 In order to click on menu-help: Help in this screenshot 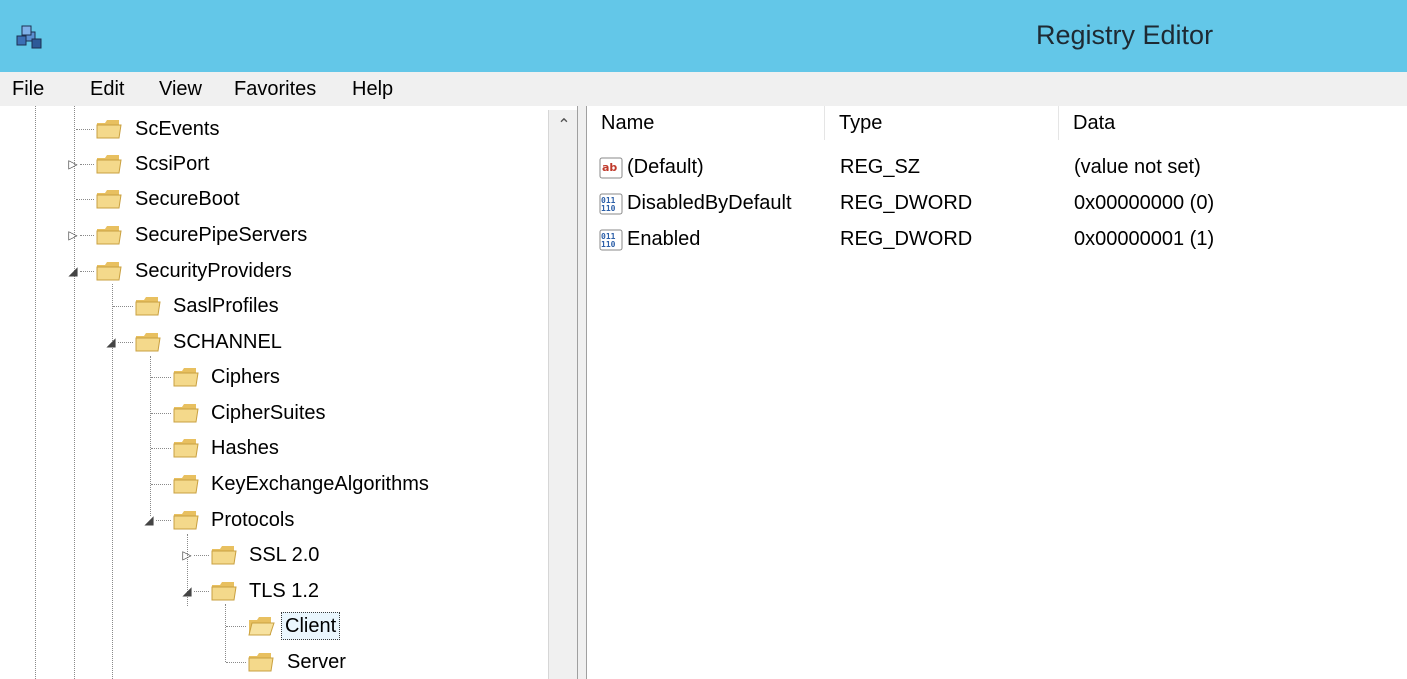, I will do `click(372, 89)`.